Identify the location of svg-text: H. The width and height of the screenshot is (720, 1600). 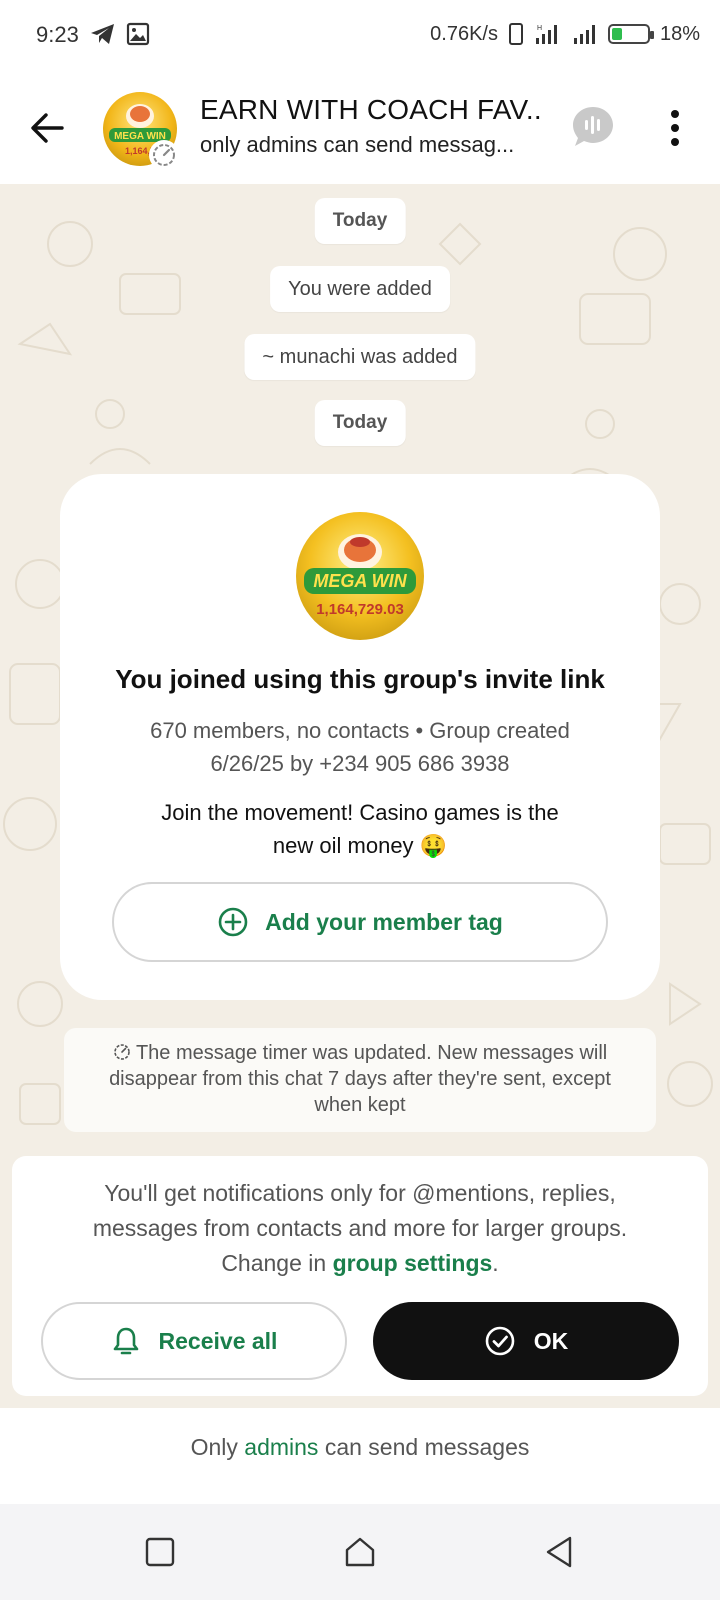
(539, 28).